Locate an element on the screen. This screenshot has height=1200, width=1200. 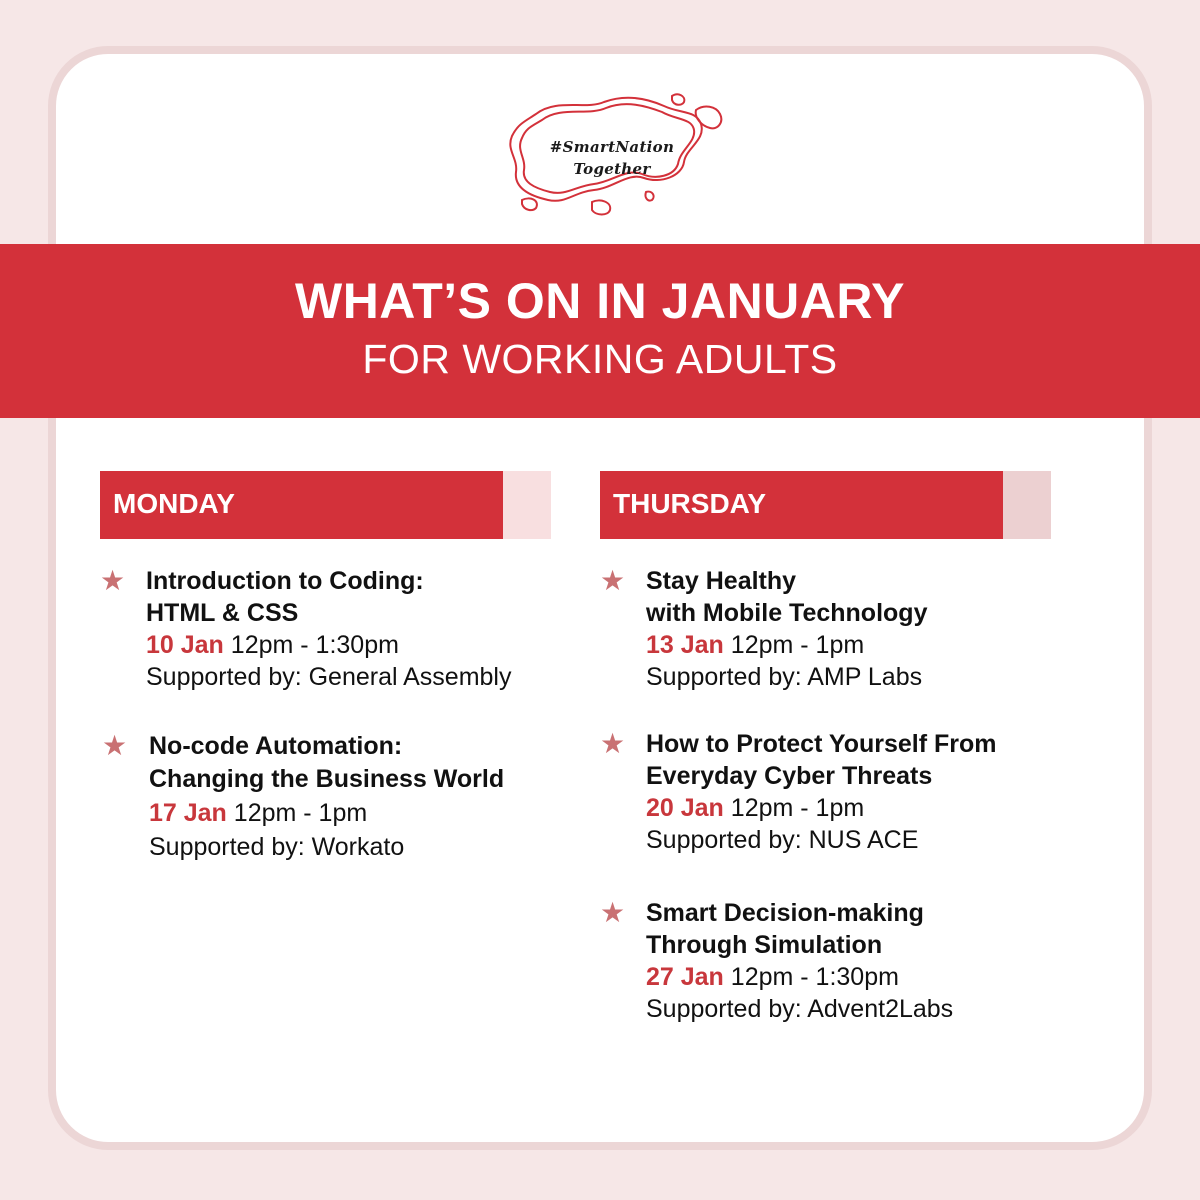
event-date: 27 Jan is located at coordinates (685, 977).